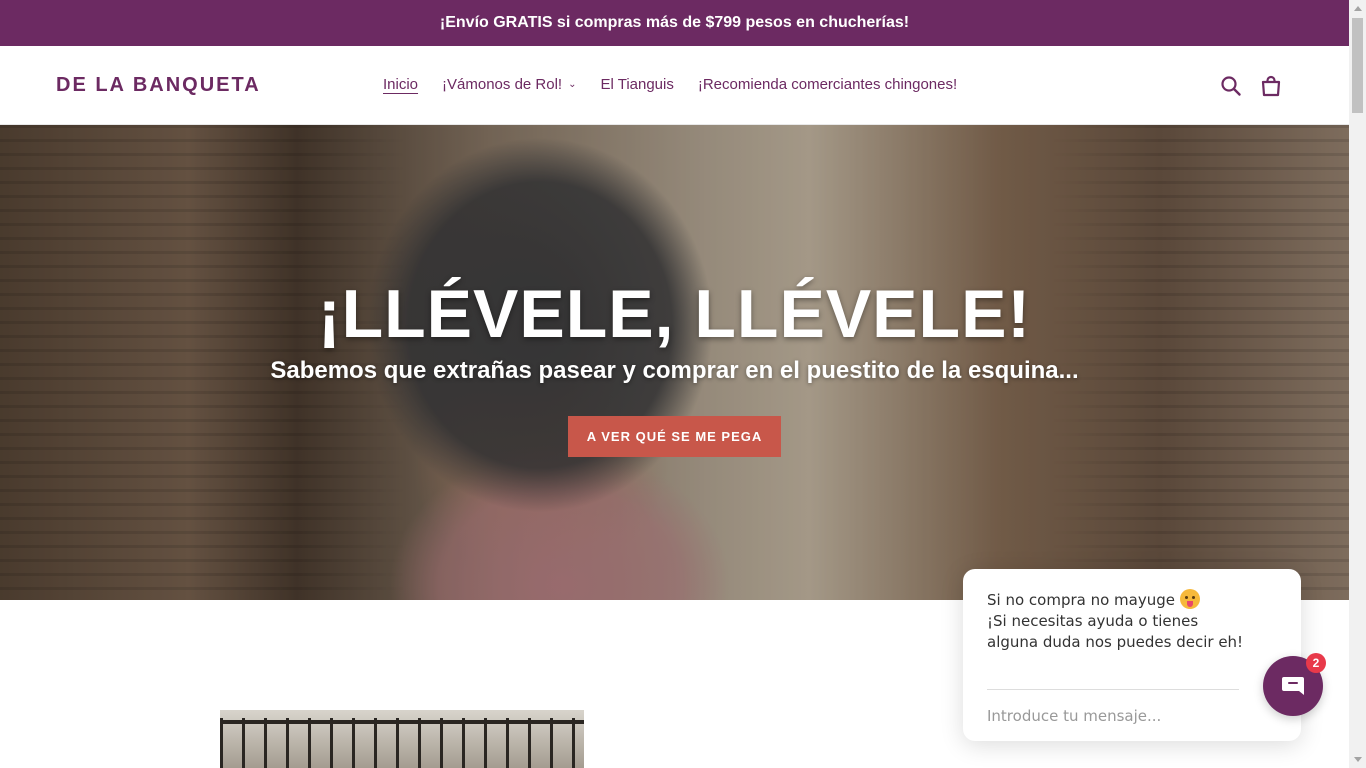 Image resolution: width=1366 pixels, height=768 pixels. I want to click on nav-item-inicio: Inicio, so click(400, 84).